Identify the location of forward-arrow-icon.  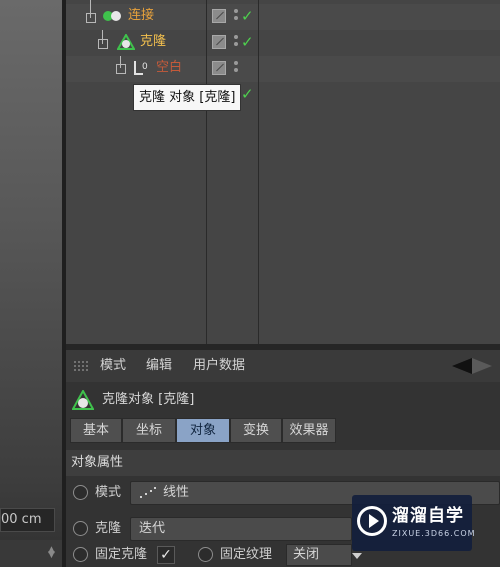
(482, 366).